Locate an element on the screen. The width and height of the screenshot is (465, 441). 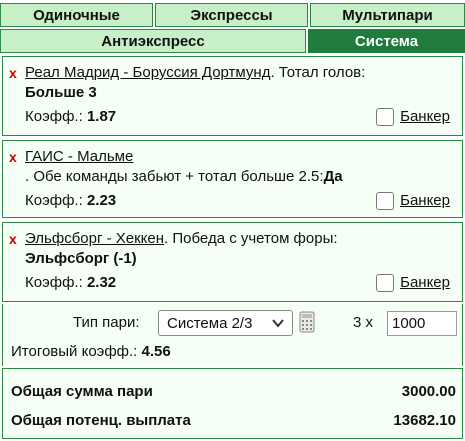
total-stake-row: Общая сумма пари 3000.00 is located at coordinates (233, 392).